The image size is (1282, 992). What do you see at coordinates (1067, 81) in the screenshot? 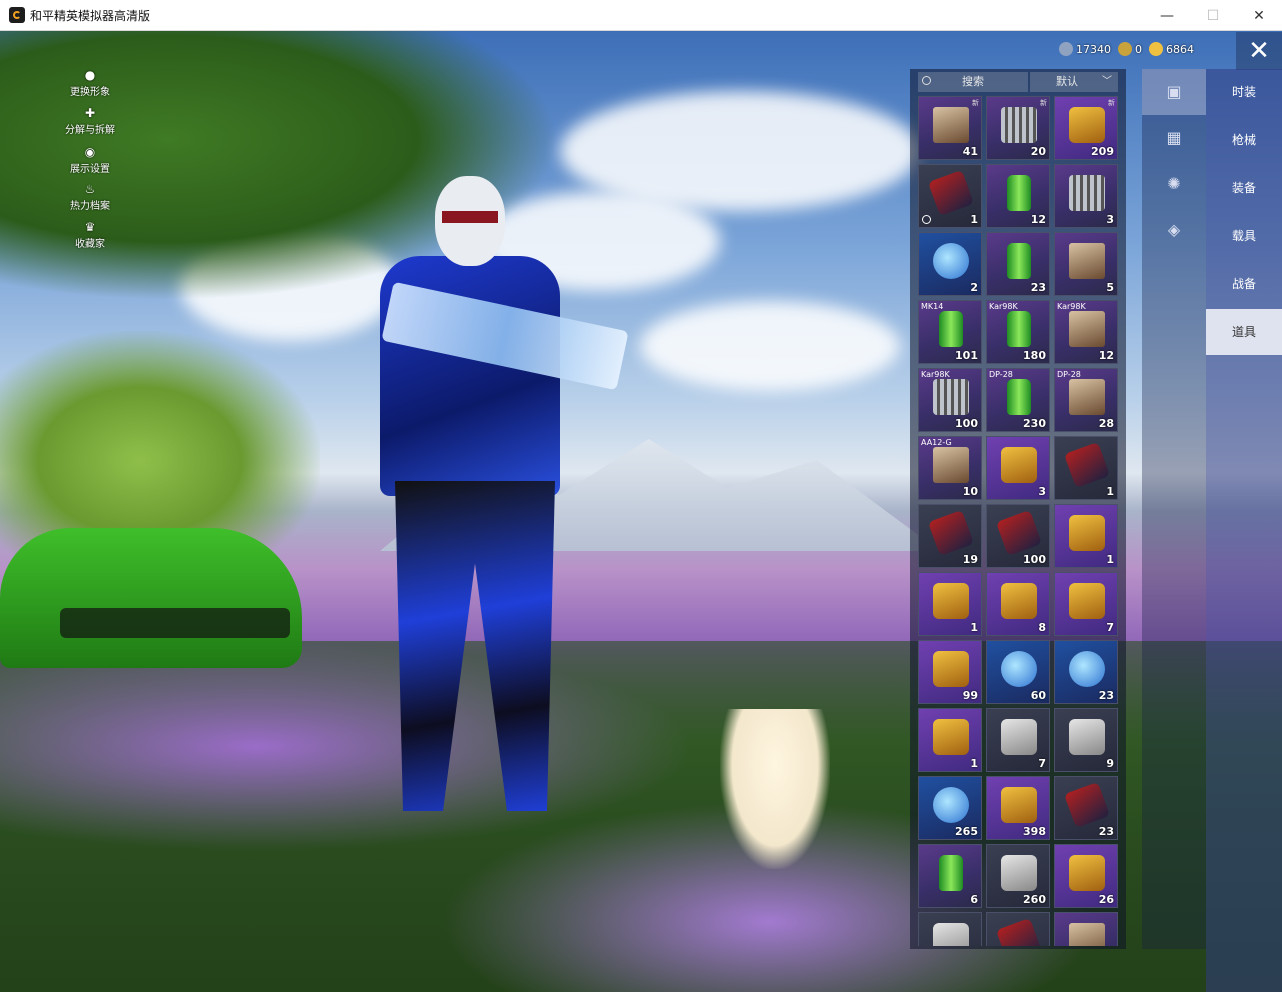
I see `sort-label: 默认` at bounding box center [1067, 81].